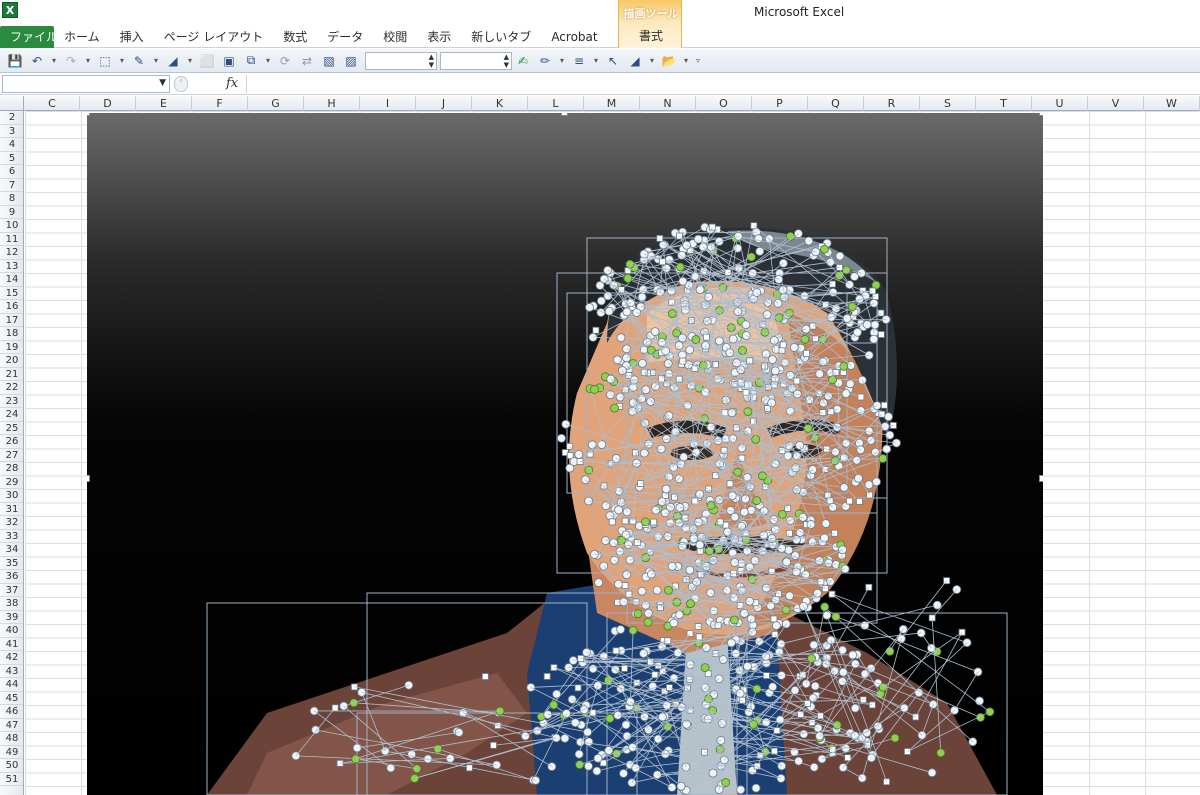 The width and height of the screenshot is (1200, 795). I want to click on row-header: 25, so click(11, 428).